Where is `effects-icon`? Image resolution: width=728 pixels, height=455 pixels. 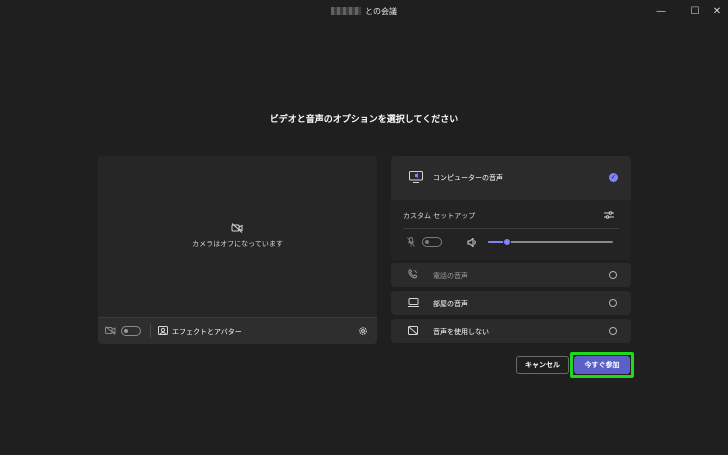 effects-icon is located at coordinates (163, 330).